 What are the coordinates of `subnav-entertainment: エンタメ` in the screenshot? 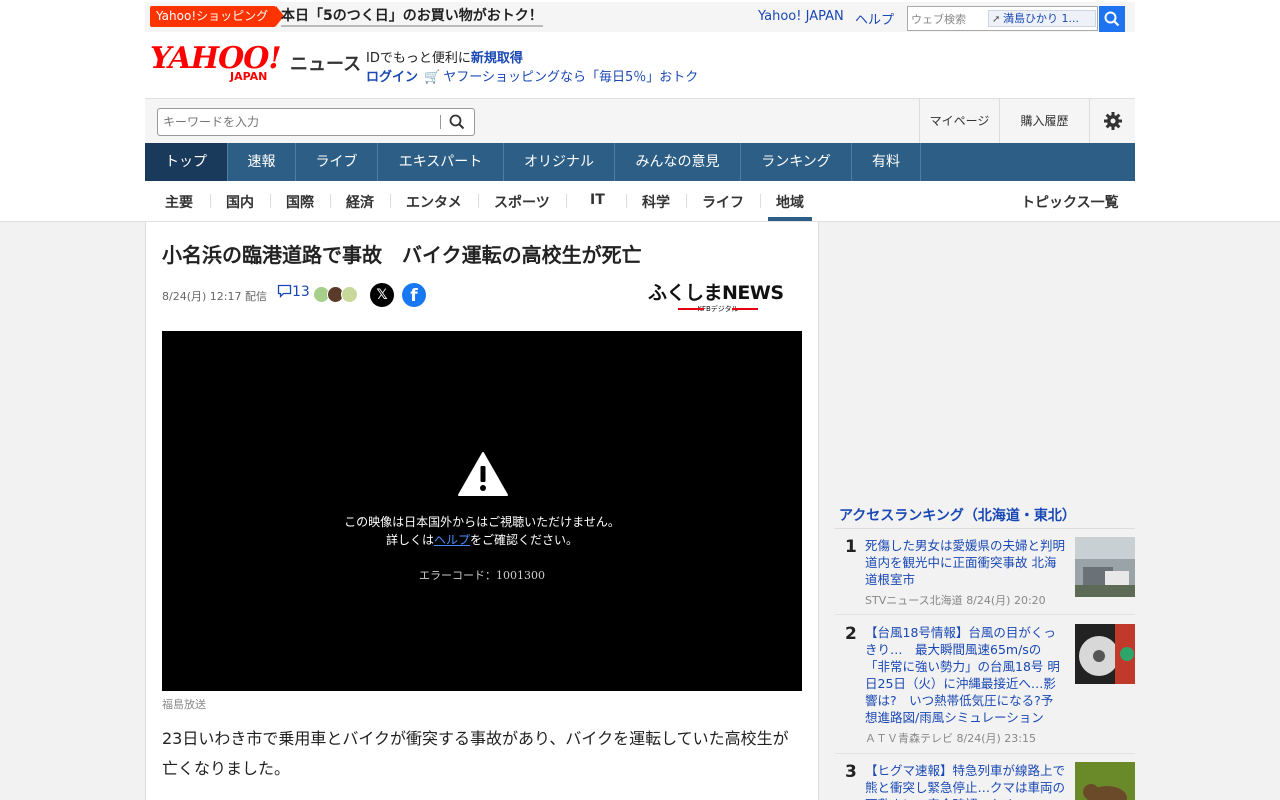 It's located at (434, 202).